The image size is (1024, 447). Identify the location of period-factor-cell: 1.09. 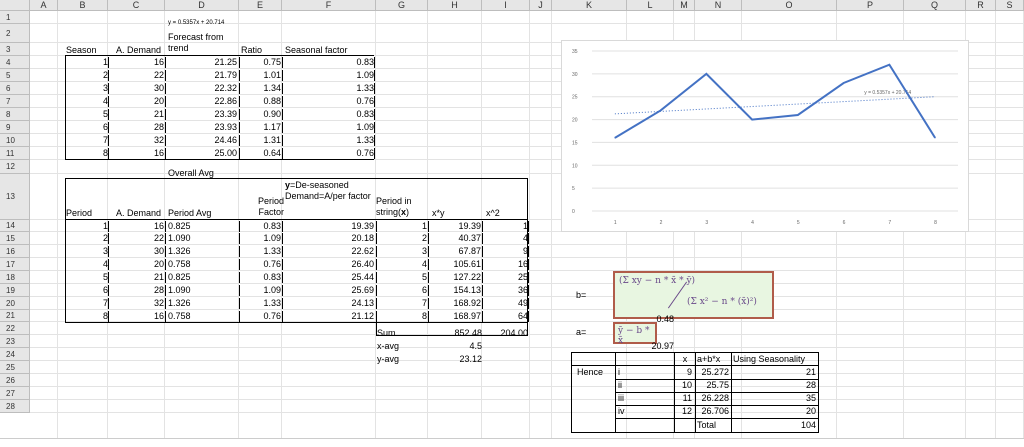
(260, 238).